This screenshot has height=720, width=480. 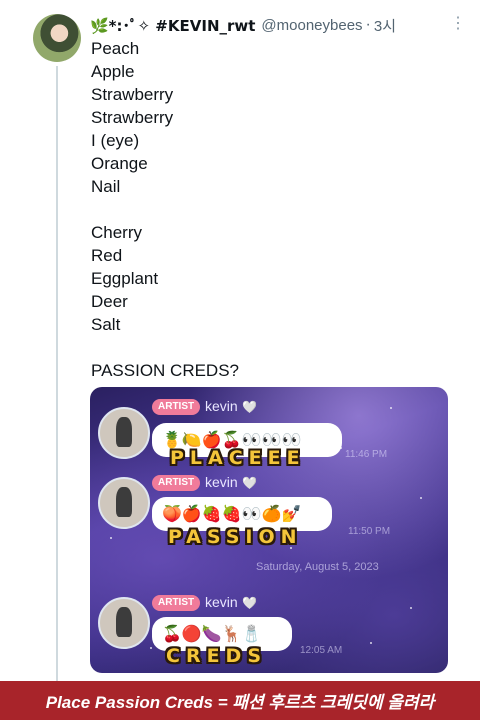 What do you see at coordinates (458, 24) in the screenshot?
I see `more-options-icon: ⋮` at bounding box center [458, 24].